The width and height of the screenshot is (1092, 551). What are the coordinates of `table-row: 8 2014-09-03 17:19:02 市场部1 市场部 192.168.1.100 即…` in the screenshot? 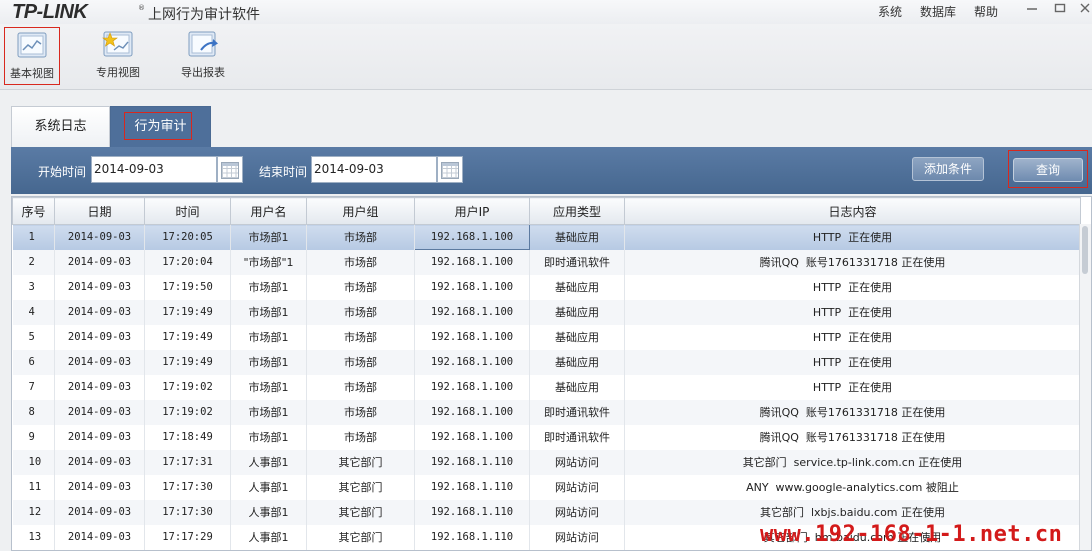 It's located at (546, 412).